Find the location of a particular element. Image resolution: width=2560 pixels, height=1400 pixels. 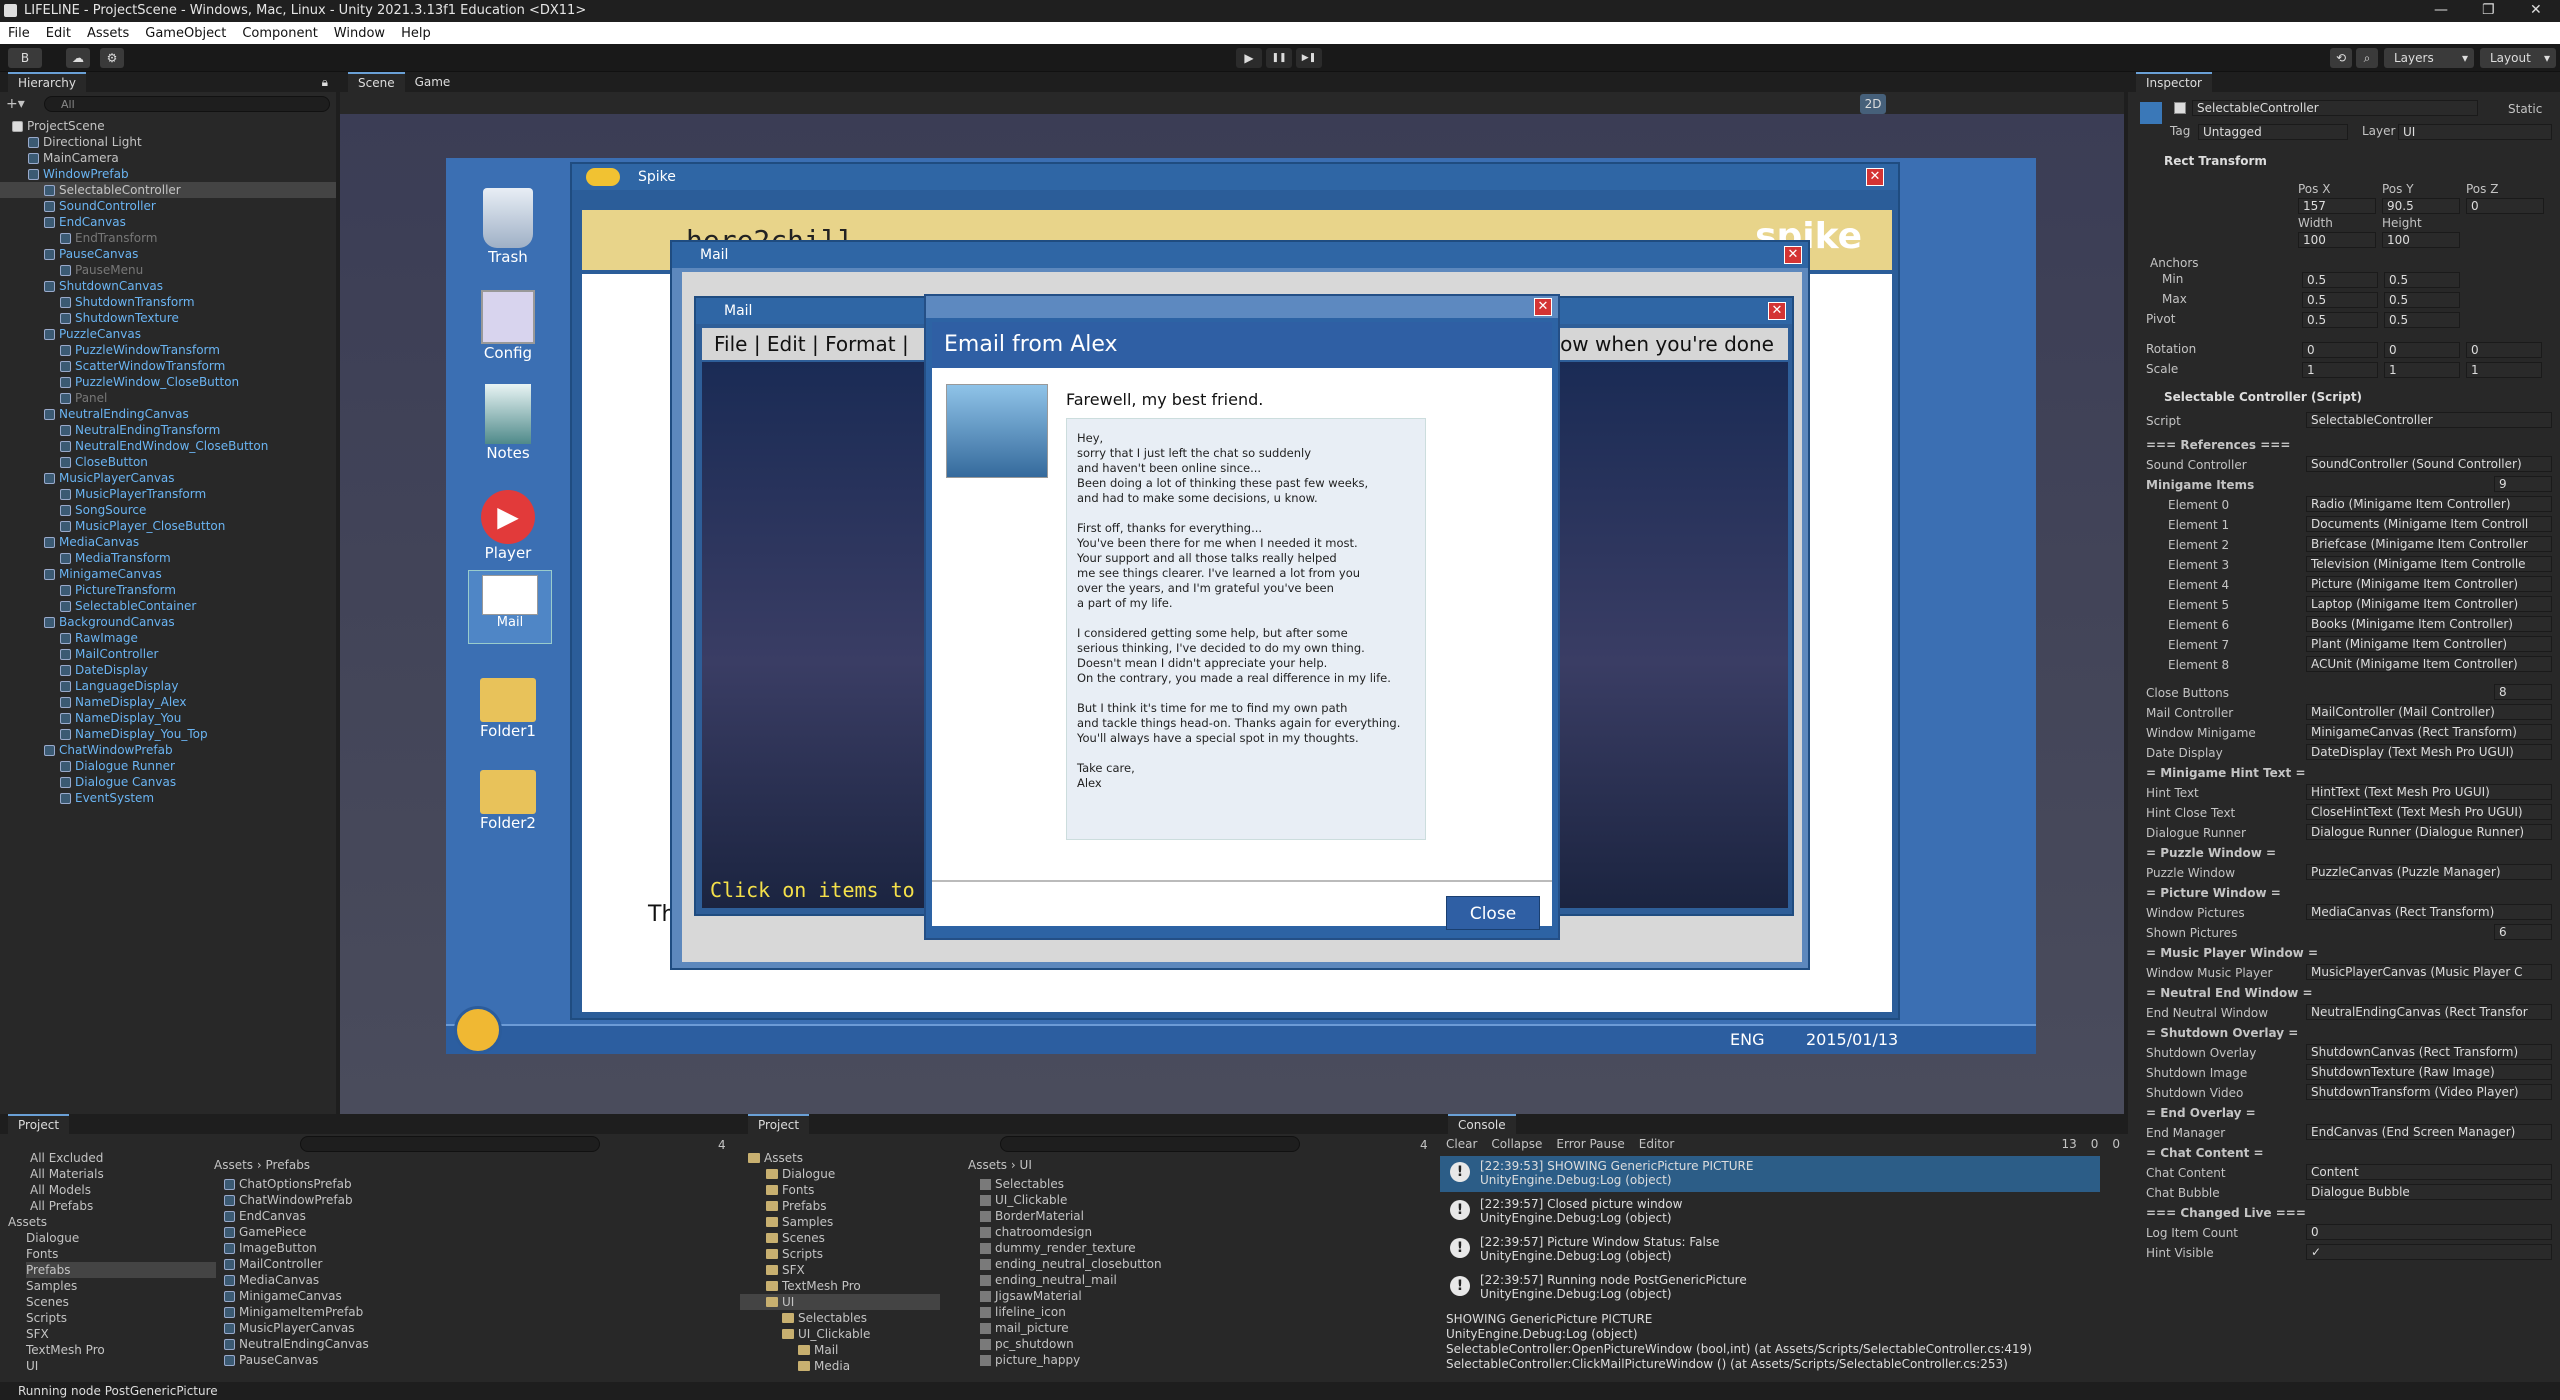

element-field: Laptop (Minigame Item Controller) is located at coordinates (2429, 604).